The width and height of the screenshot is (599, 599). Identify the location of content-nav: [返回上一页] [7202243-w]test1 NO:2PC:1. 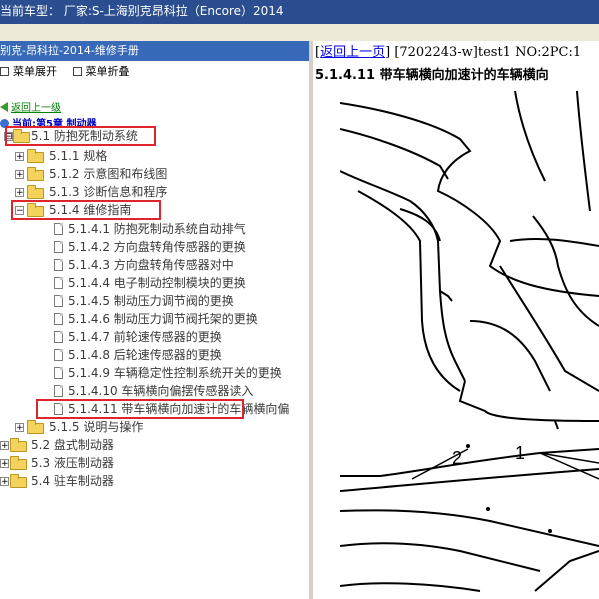
(448, 52).